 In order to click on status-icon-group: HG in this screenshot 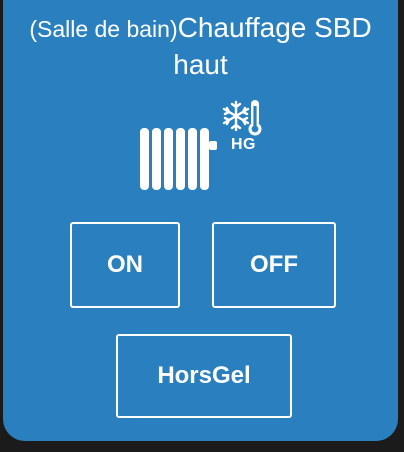, I will do `click(208, 146)`.